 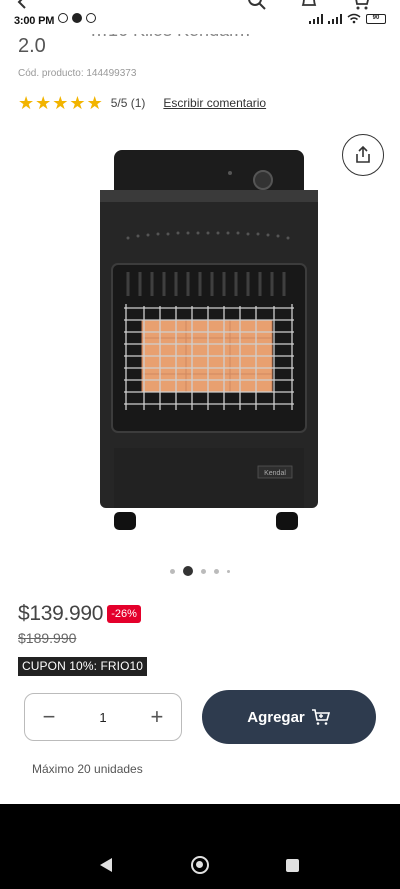 What do you see at coordinates (32, 46) in the screenshot?
I see `product-title: 2.0` at bounding box center [32, 46].